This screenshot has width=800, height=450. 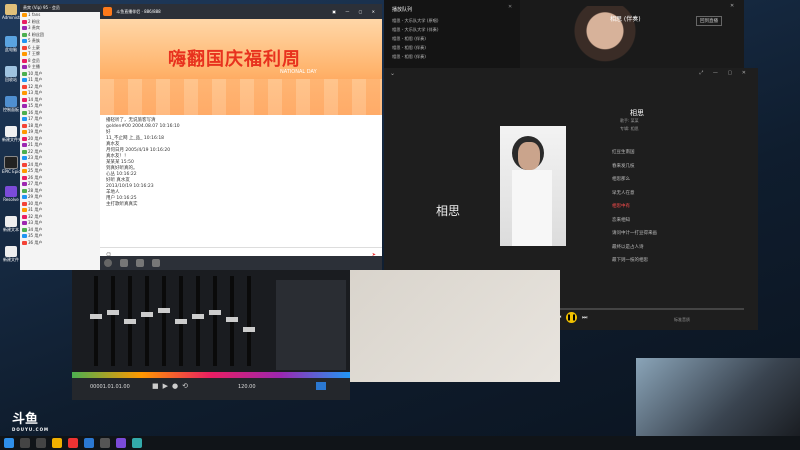 I want to click on window-controls: ▣ — ▢ ✕, so click(x=355, y=11).